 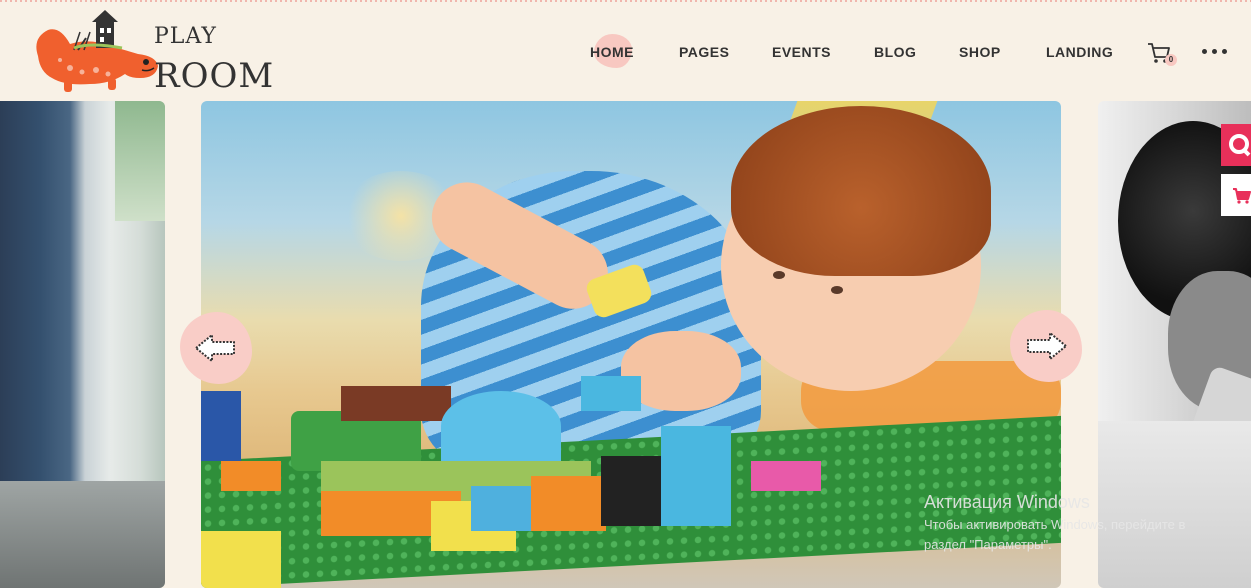 I want to click on slide-plant-area, so click(x=140, y=161).